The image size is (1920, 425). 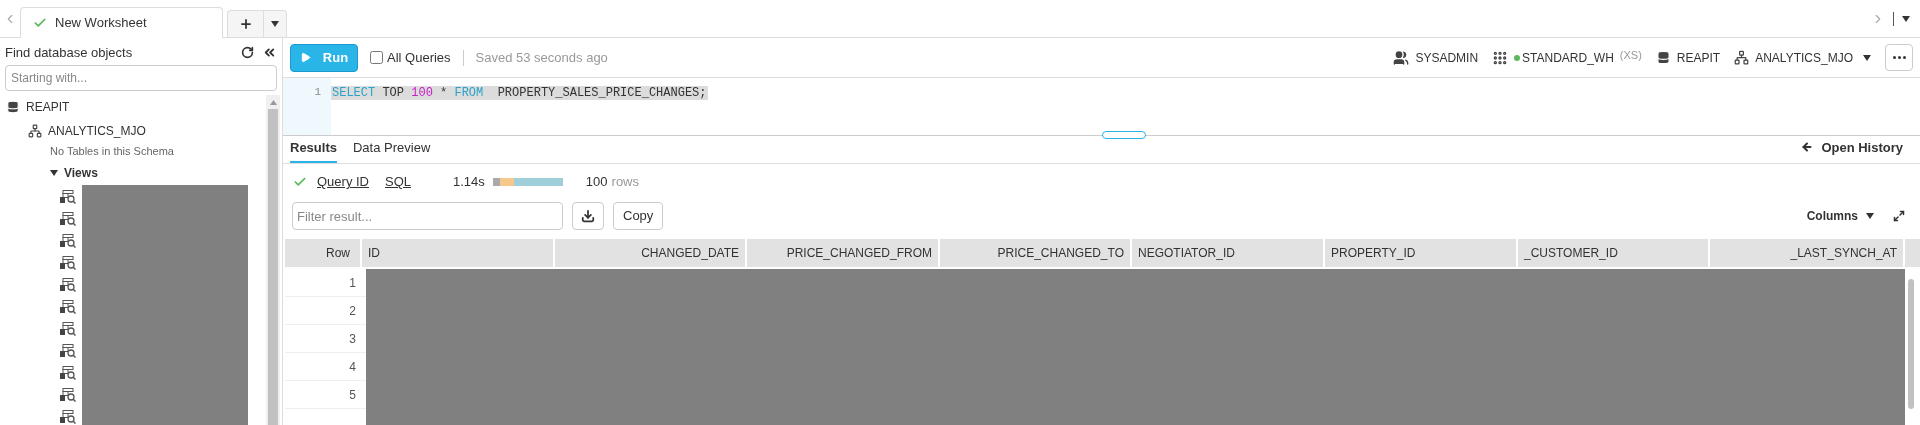 I want to click on results-tab: Data Preview, so click(x=391, y=150).